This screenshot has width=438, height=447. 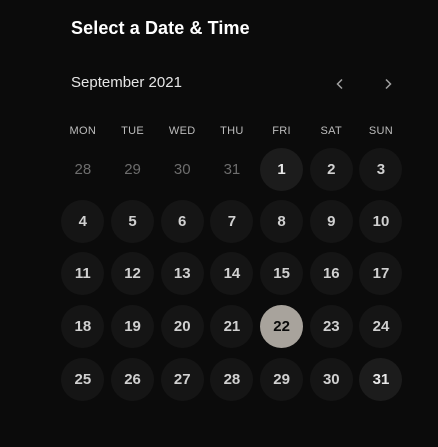 I want to click on calendar-day: 1, so click(x=282, y=169).